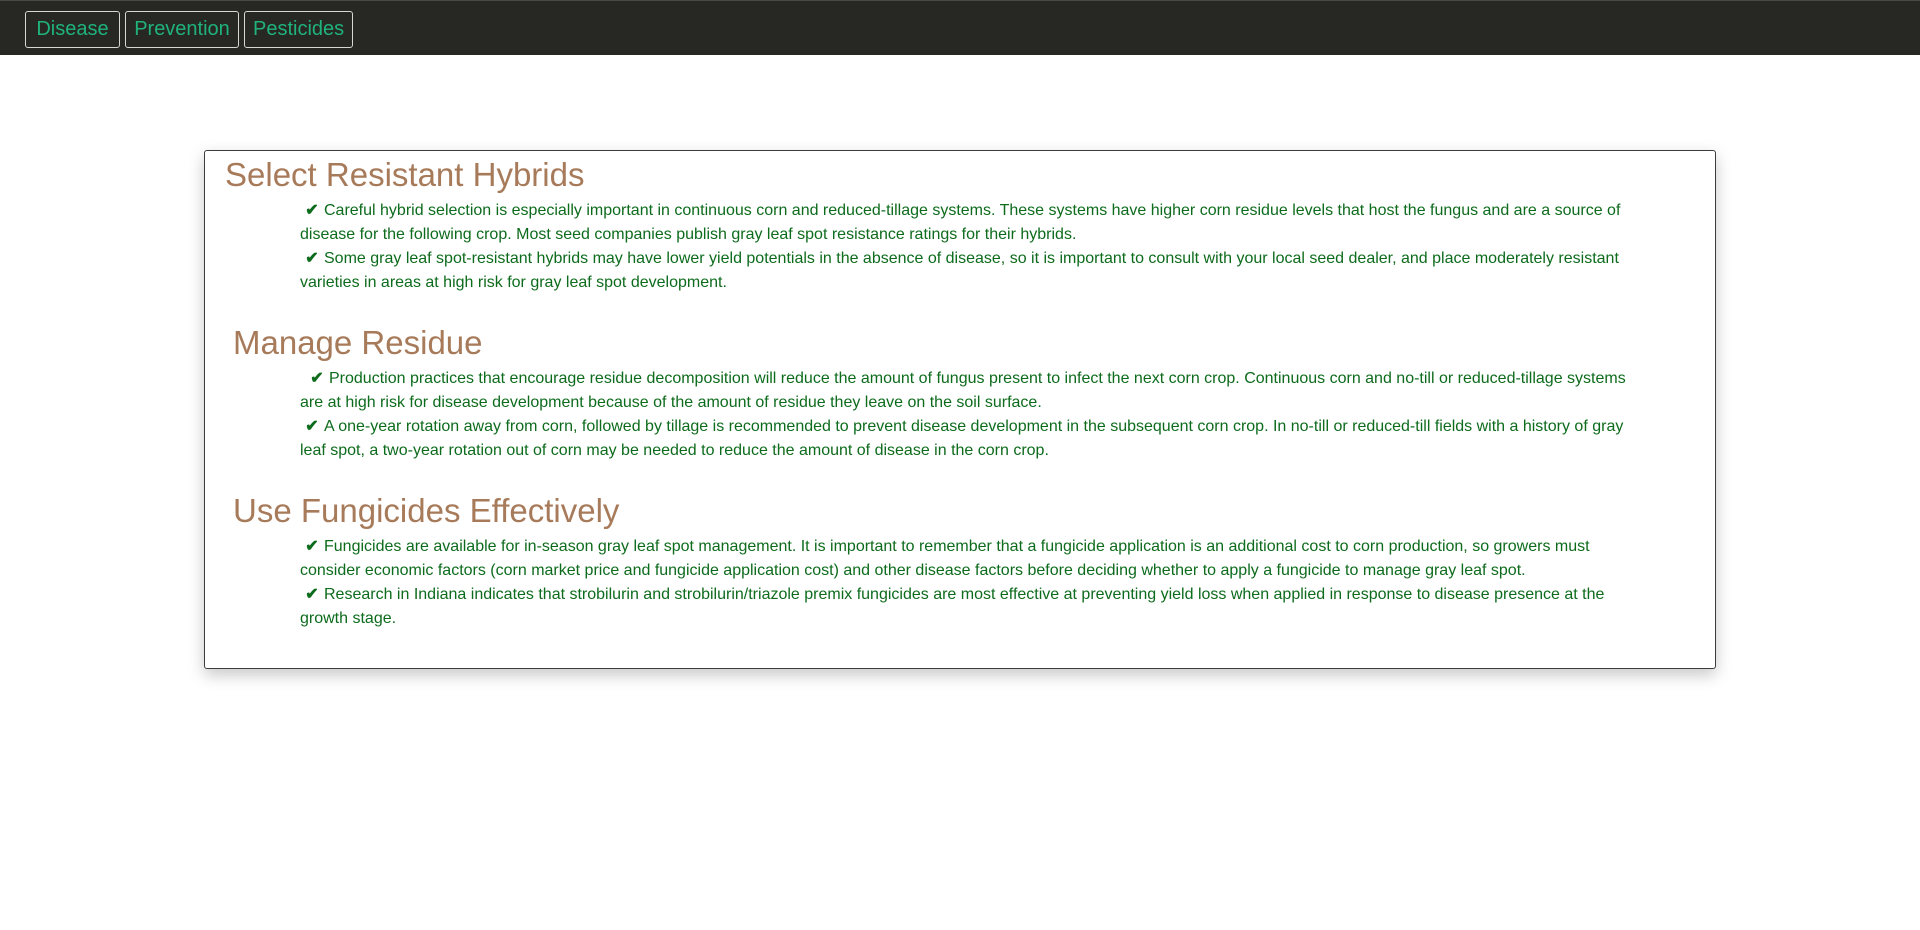  Describe the element at coordinates (426, 510) in the screenshot. I see `section-title-use-fungicides: Use Fungicides Effectively` at that location.